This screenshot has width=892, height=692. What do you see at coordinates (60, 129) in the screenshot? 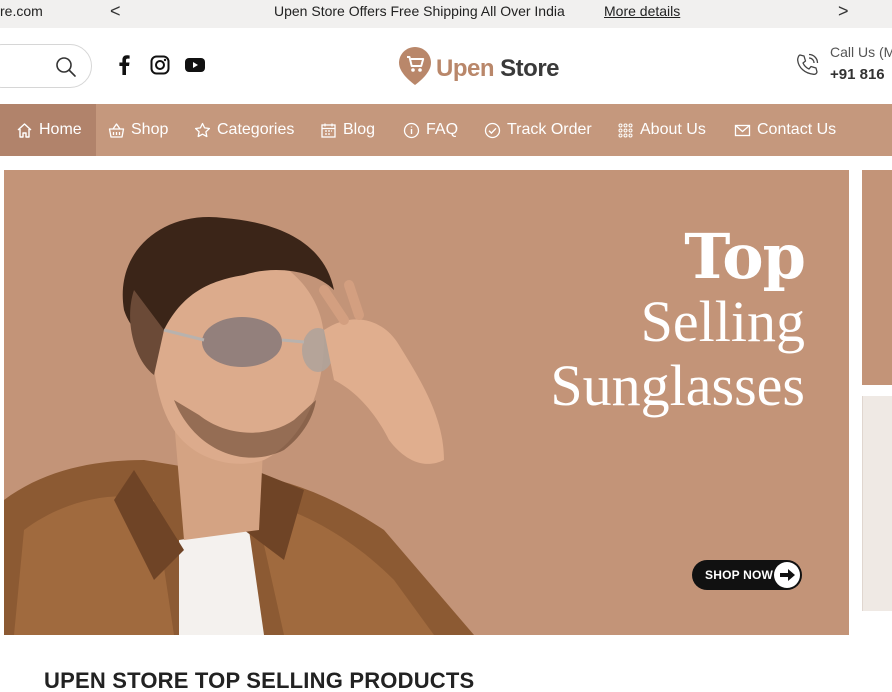
I see `nav-label: Home` at bounding box center [60, 129].